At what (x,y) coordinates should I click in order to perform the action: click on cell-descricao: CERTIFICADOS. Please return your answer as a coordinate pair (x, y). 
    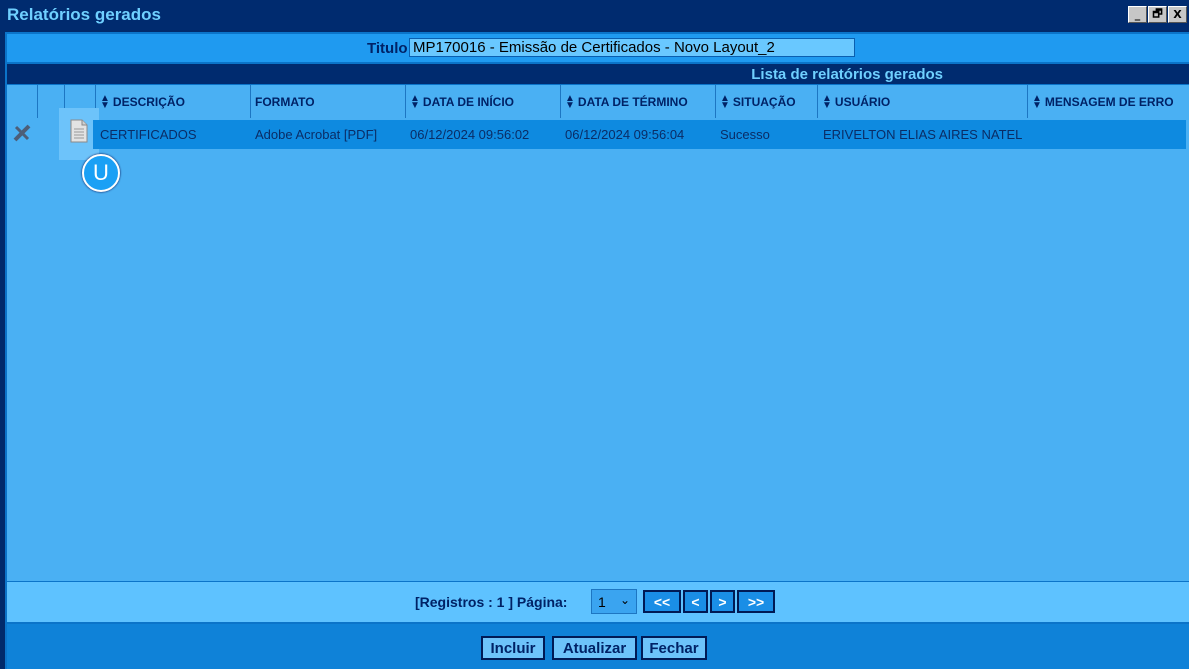
    Looking at the image, I should click on (148, 134).